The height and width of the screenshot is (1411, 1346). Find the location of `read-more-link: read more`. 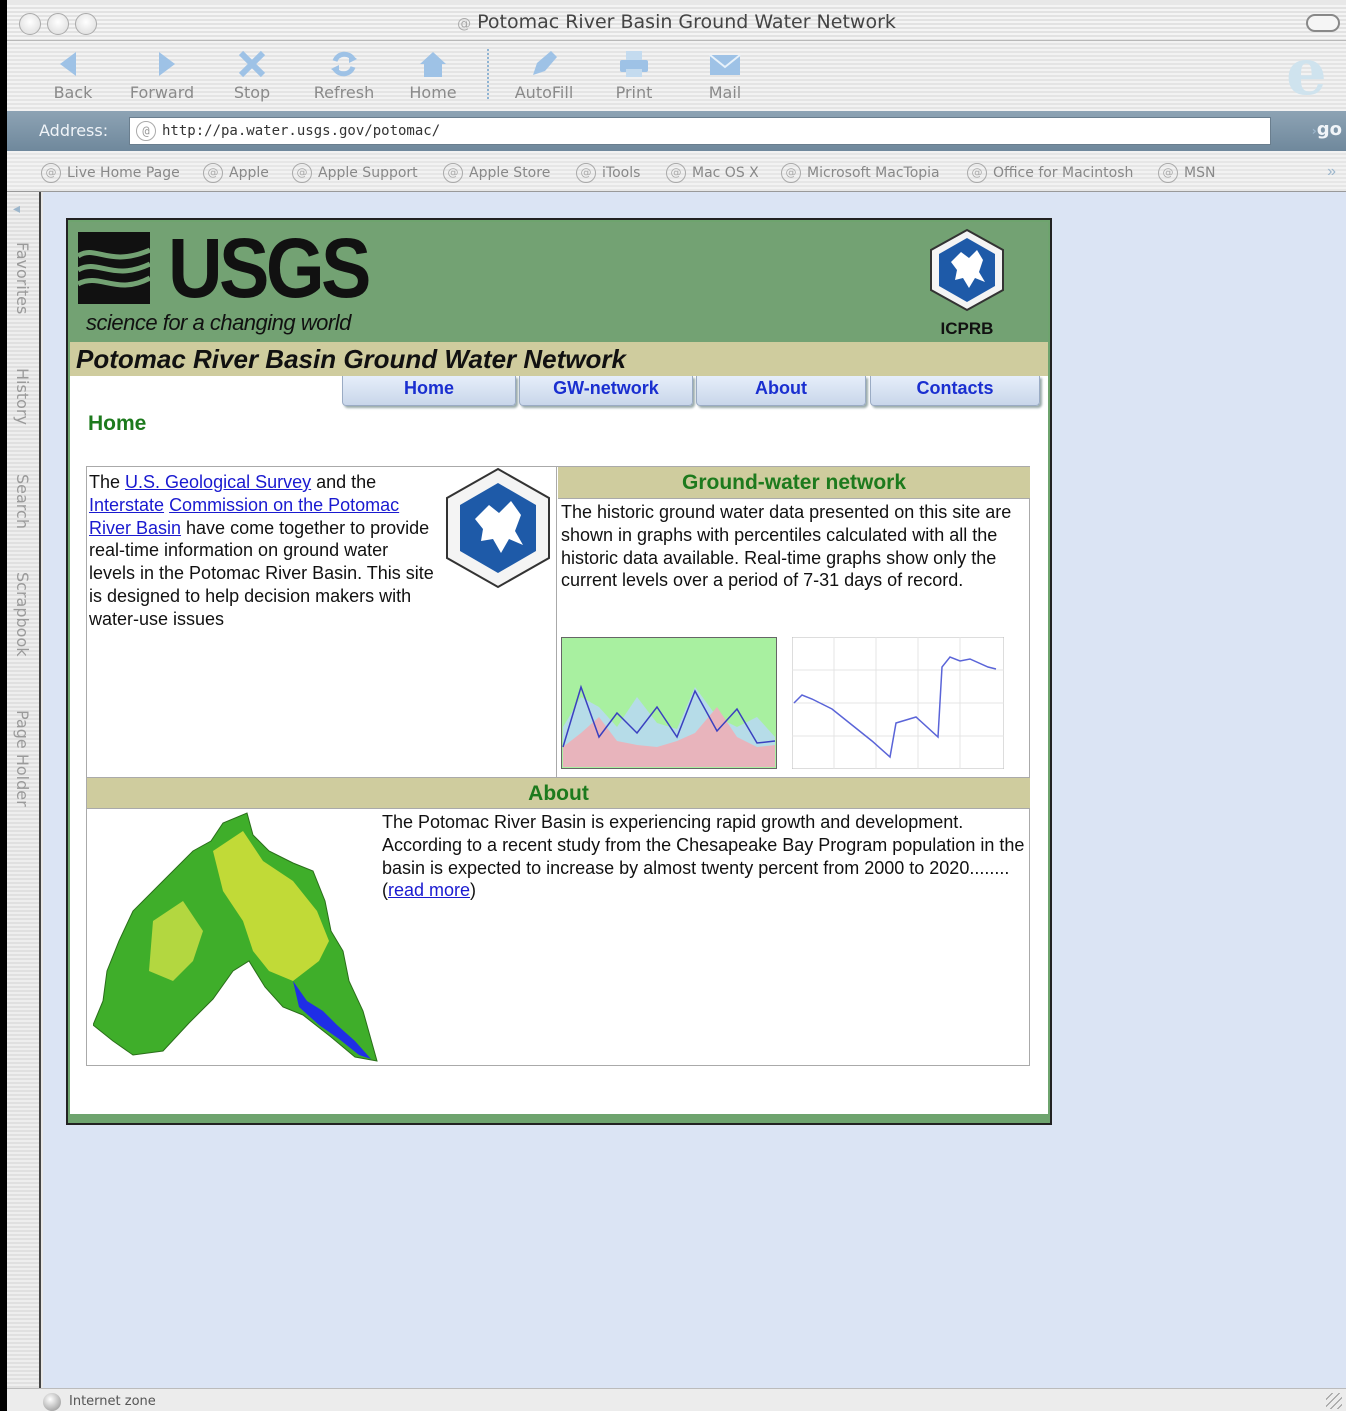

read-more-link: read more is located at coordinates (429, 890).